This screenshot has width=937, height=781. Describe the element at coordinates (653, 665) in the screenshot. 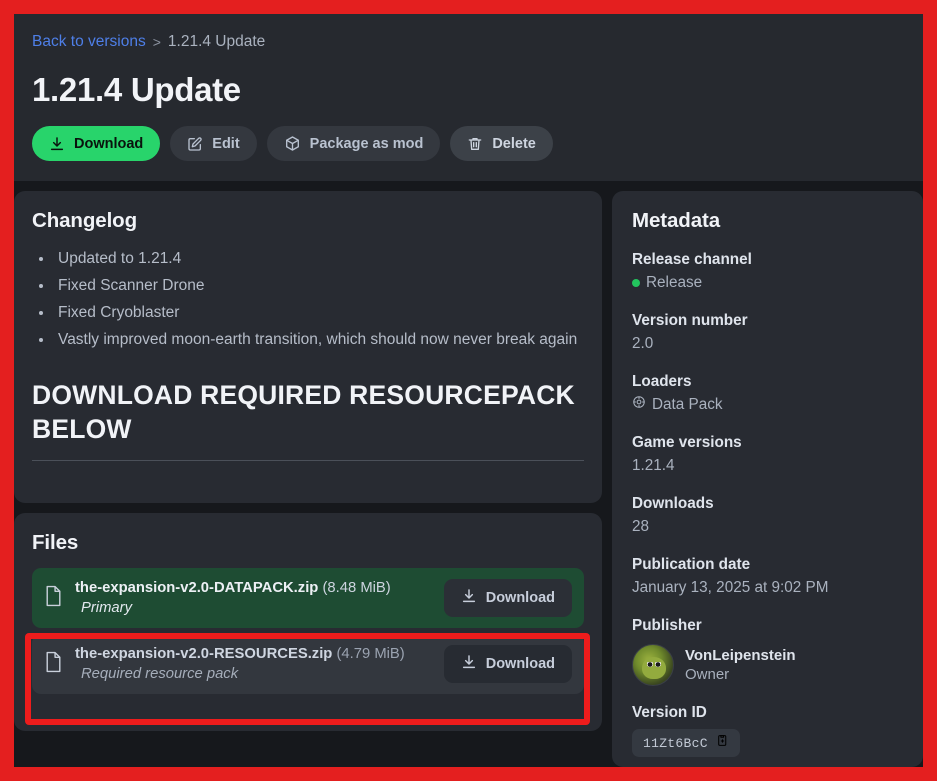

I see `avatar` at that location.